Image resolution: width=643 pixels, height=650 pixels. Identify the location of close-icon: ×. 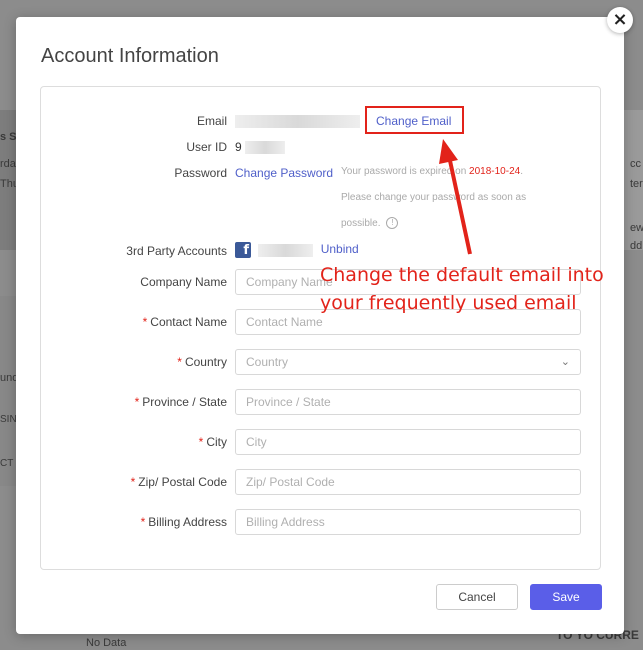
(620, 20).